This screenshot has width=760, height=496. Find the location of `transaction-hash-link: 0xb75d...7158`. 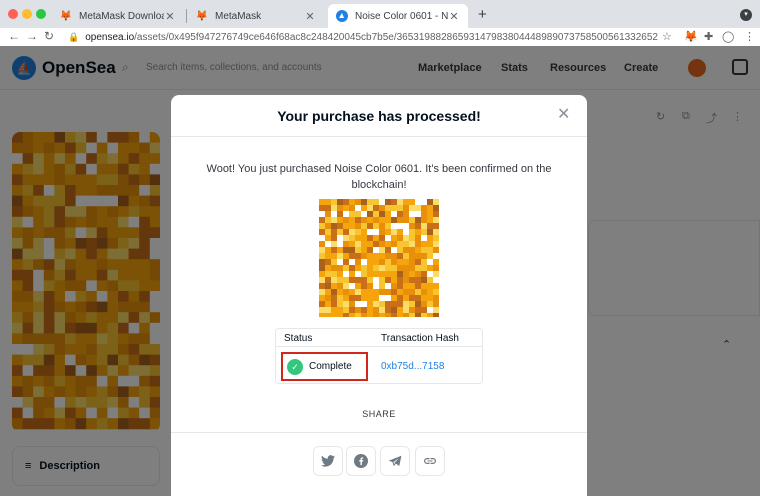

transaction-hash-link: 0xb75d...7158 is located at coordinates (412, 366).